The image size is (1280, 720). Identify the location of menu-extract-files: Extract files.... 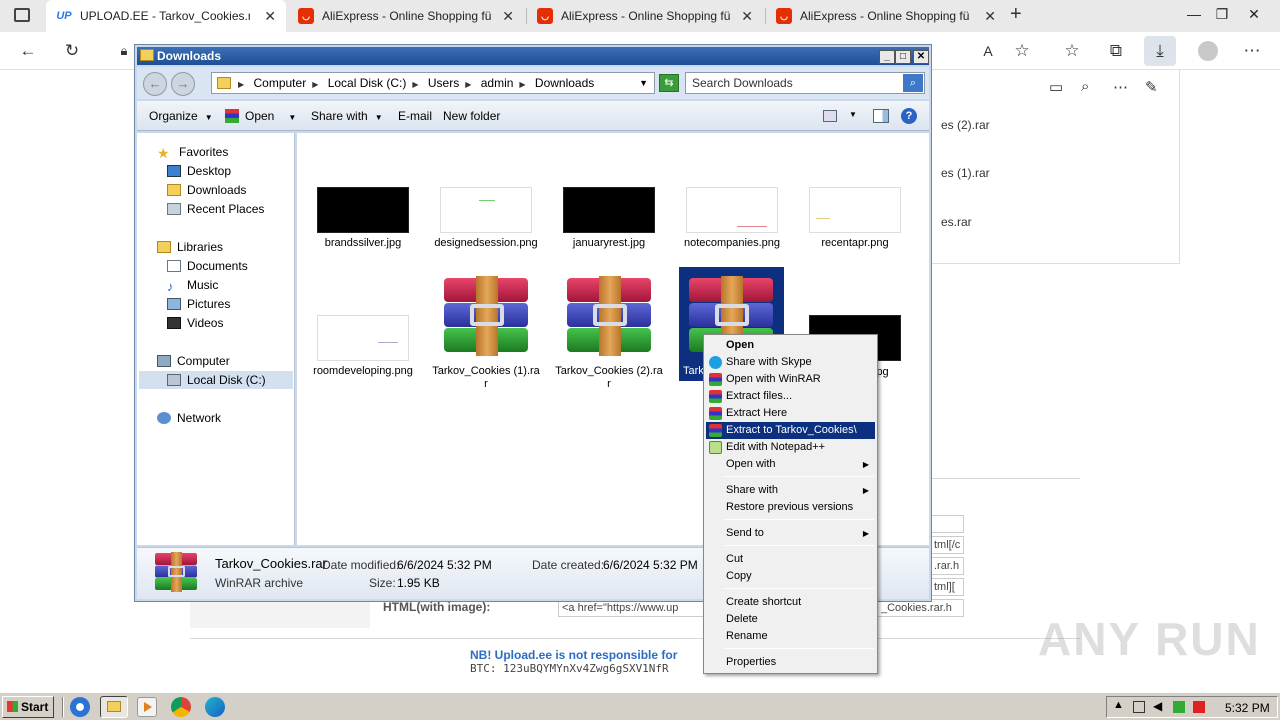
(790, 396).